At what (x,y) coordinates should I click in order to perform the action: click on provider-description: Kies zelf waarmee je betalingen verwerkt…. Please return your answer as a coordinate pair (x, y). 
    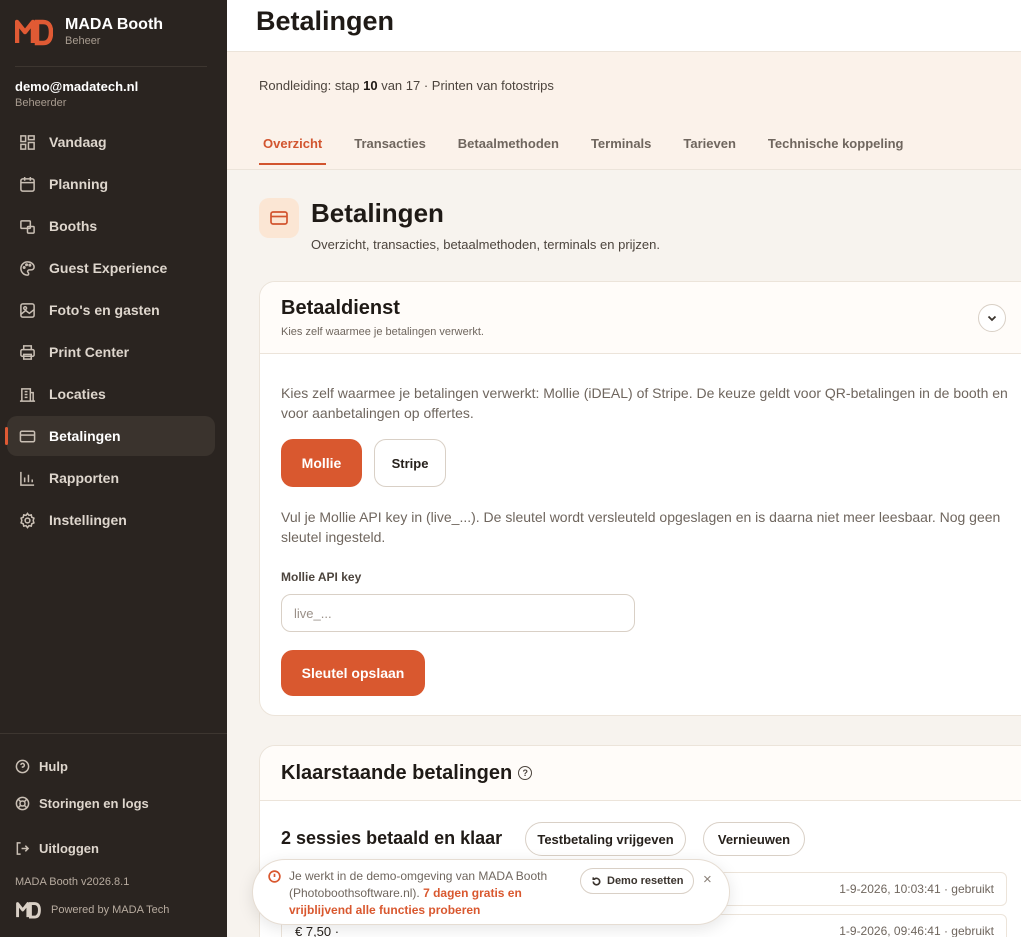
    Looking at the image, I should click on (644, 403).